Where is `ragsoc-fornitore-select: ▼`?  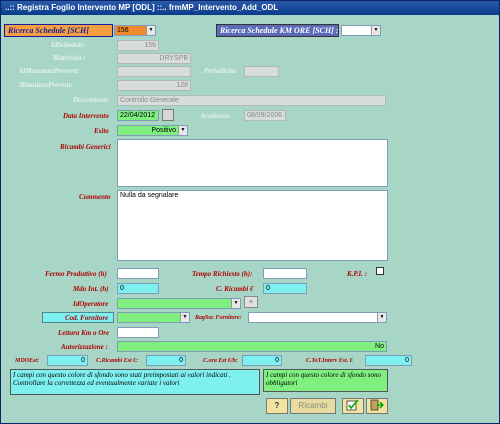 ragsoc-fornitore-select: ▼ is located at coordinates (317, 317).